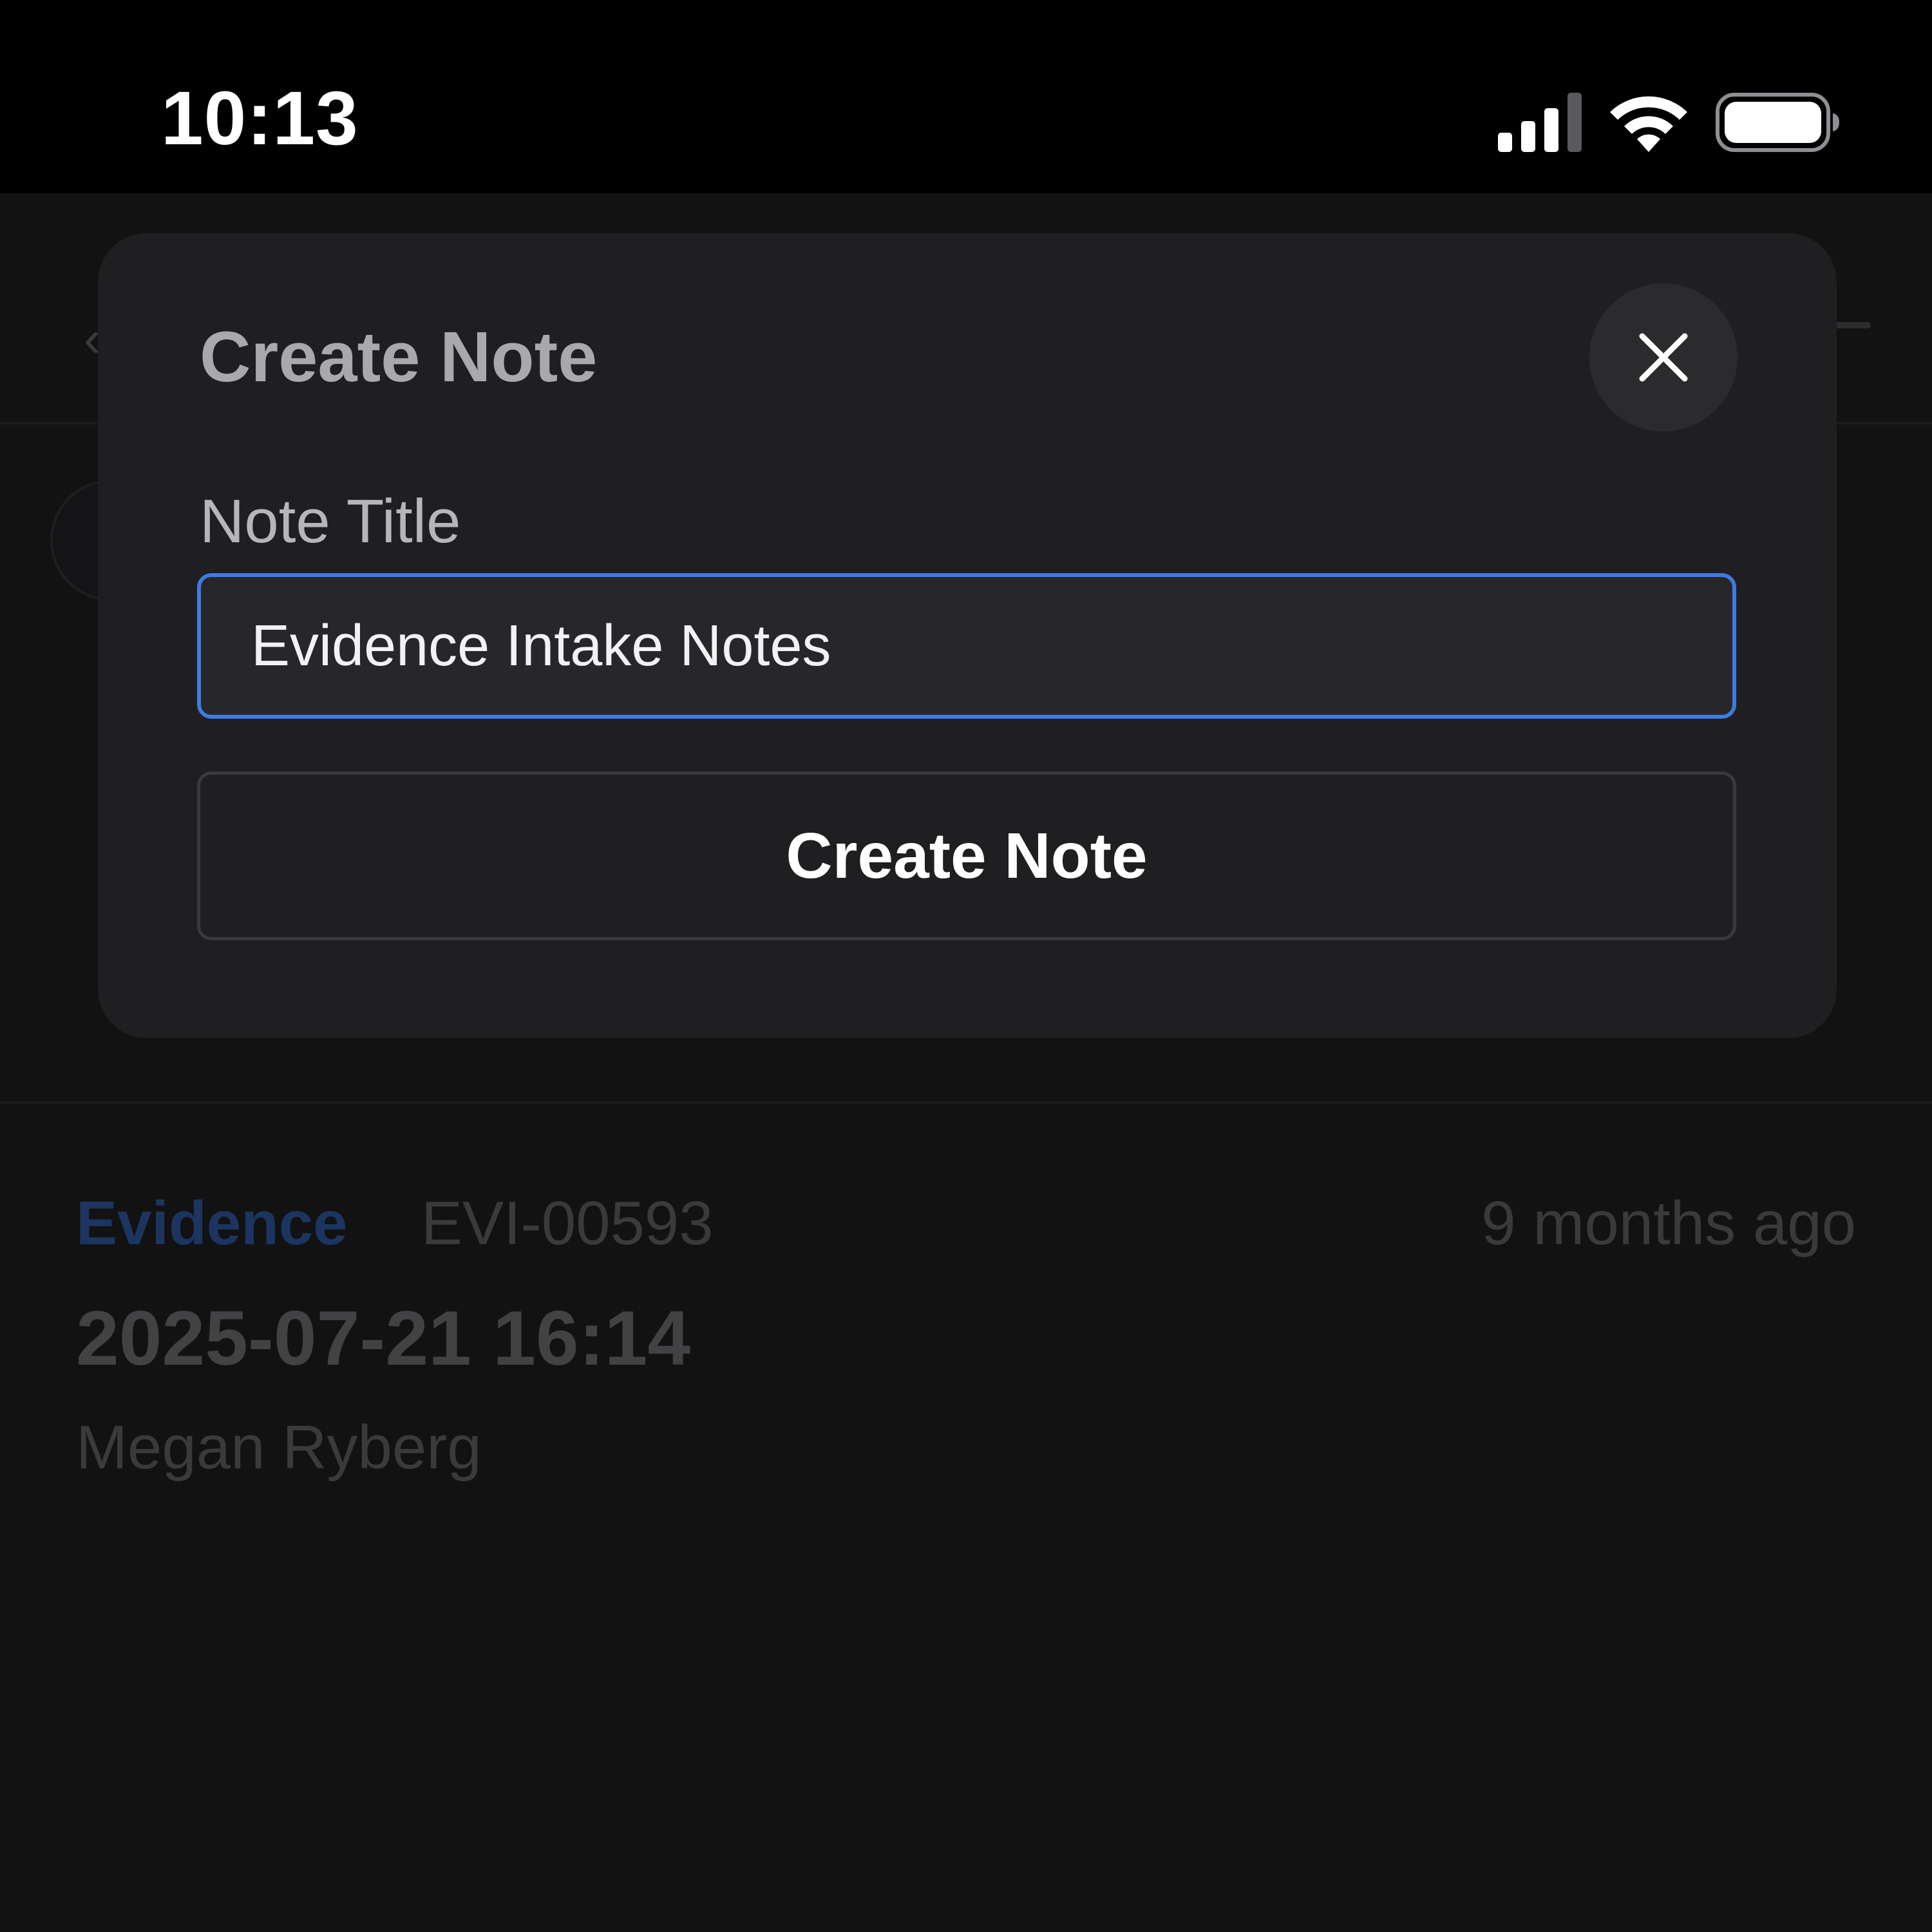  What do you see at coordinates (260, 119) in the screenshot?
I see `status-time: 10:13` at bounding box center [260, 119].